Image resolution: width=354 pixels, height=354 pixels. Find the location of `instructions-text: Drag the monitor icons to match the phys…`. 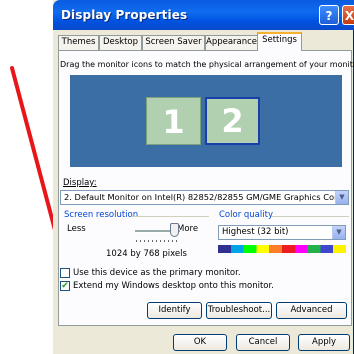

instructions-text: Drag the monitor icons to match the phys… is located at coordinates (207, 64).